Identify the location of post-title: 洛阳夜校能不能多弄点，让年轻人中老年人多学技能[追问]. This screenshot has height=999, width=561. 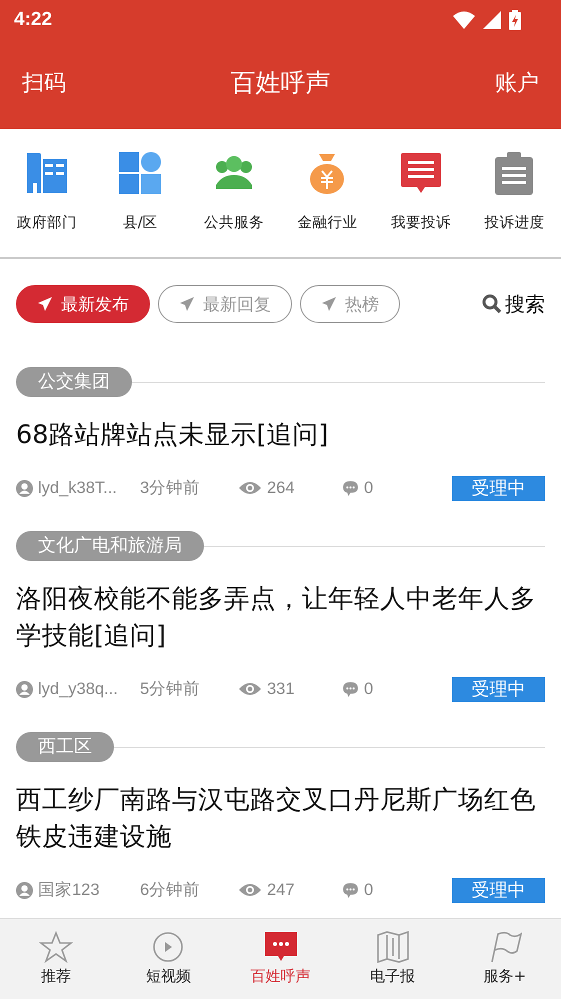
(280, 618).